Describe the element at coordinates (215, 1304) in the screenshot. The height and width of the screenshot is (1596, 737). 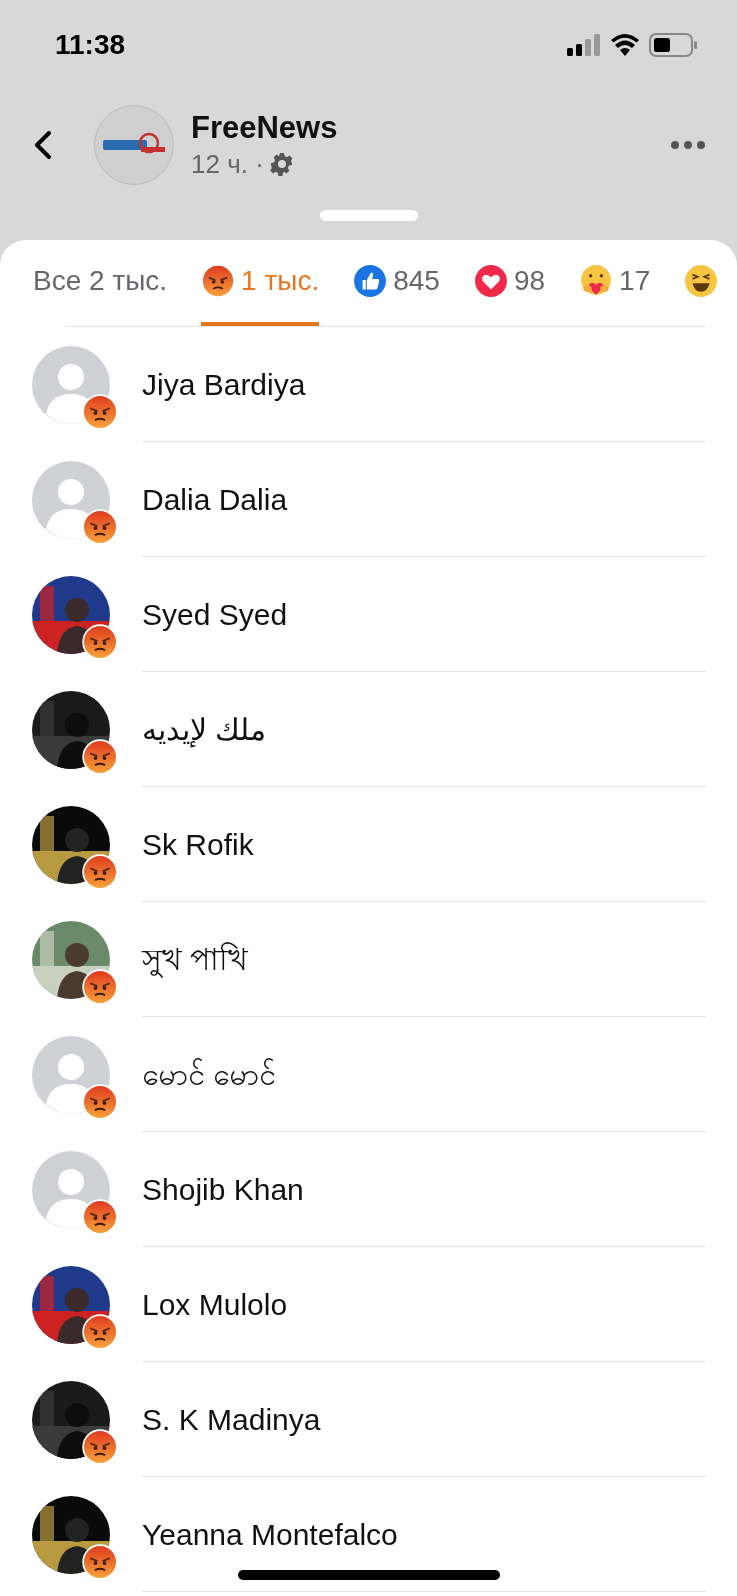
I see `person-name: Lox Mulolo` at that location.